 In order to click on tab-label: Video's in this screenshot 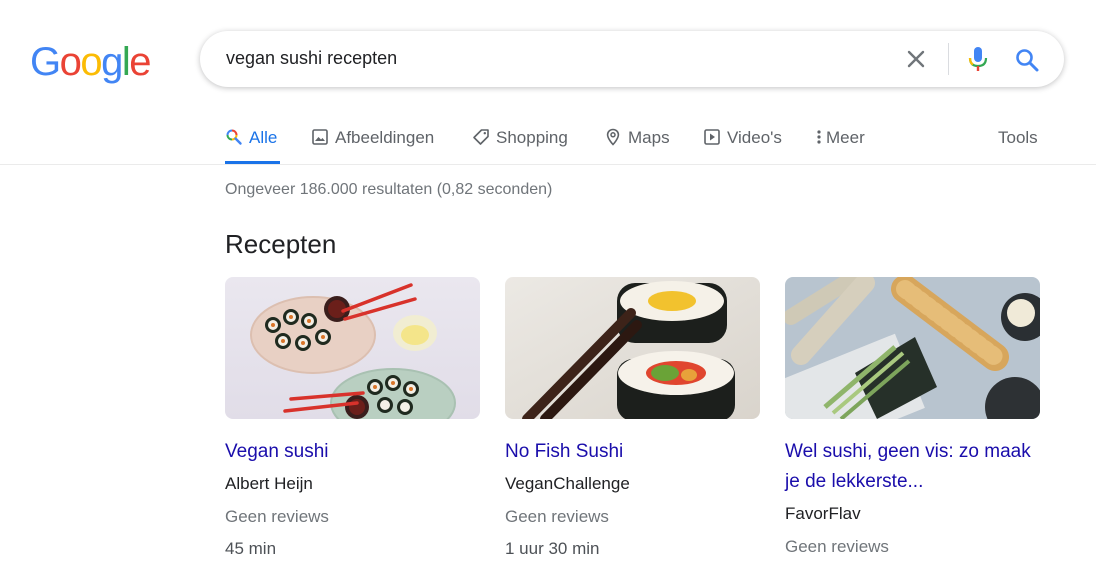, I will do `click(754, 137)`.